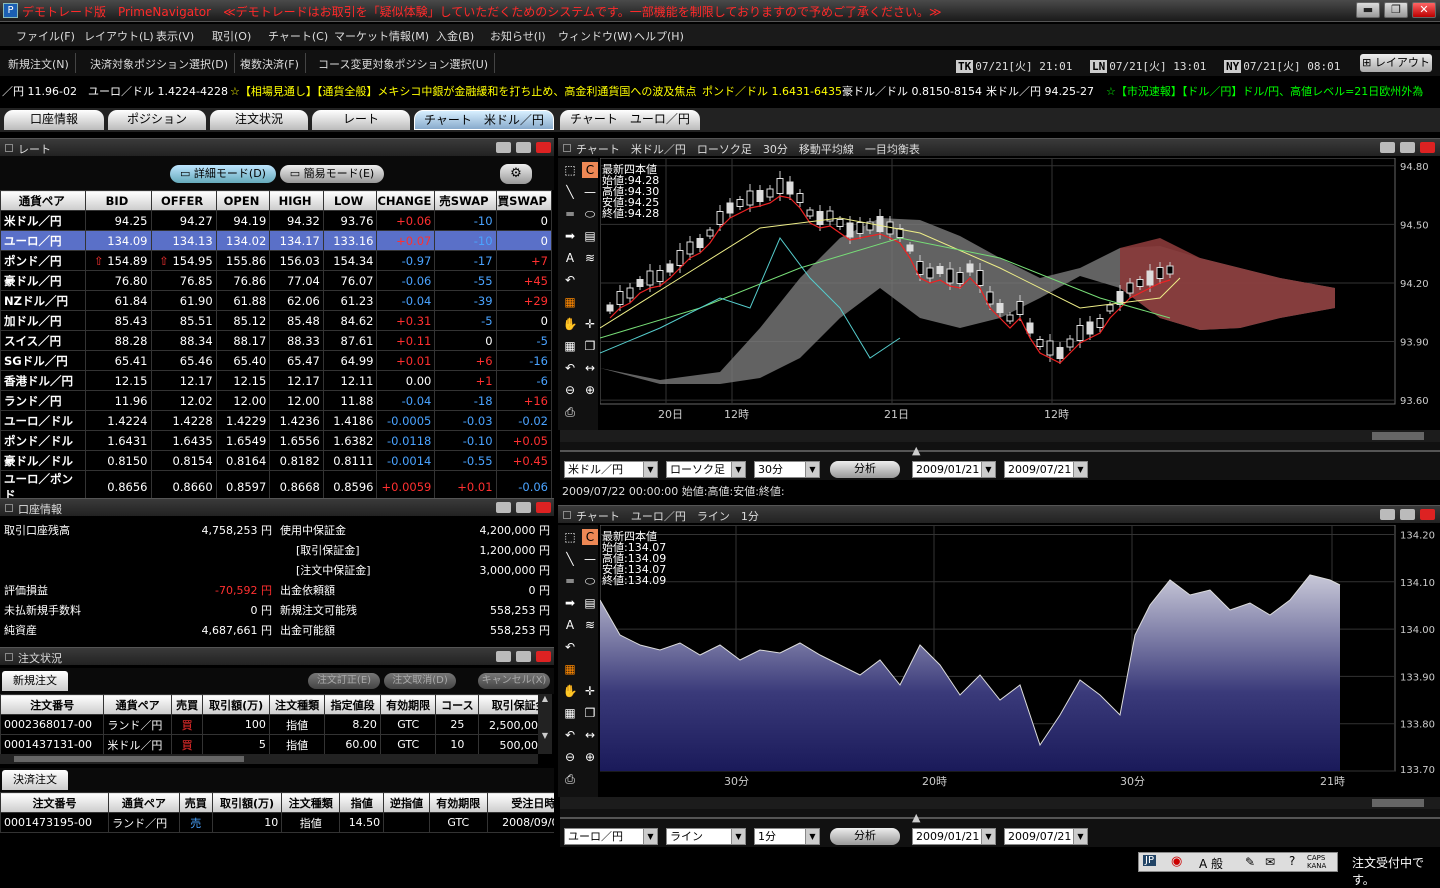 This screenshot has height=888, width=1440. What do you see at coordinates (43, 200) in the screenshot?
I see `rate-col-header: 通貨ペア` at bounding box center [43, 200].